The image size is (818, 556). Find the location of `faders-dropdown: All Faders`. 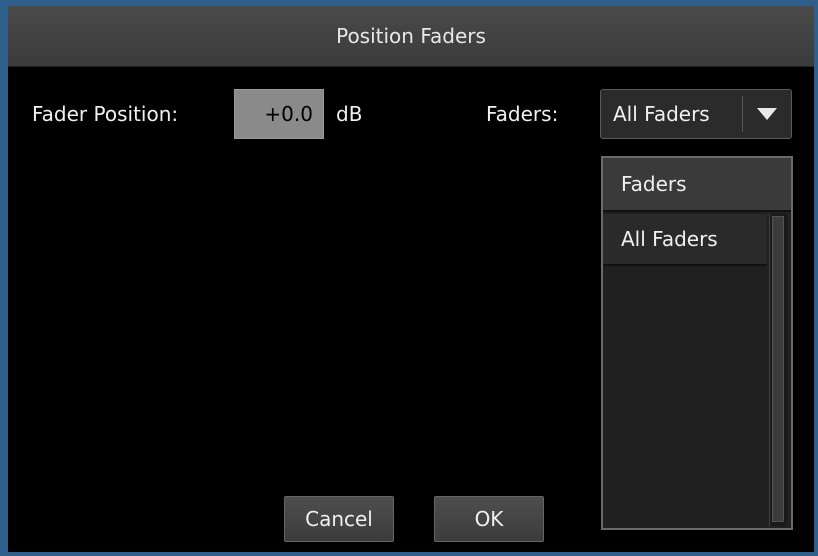

faders-dropdown: All Faders is located at coordinates (696, 114).